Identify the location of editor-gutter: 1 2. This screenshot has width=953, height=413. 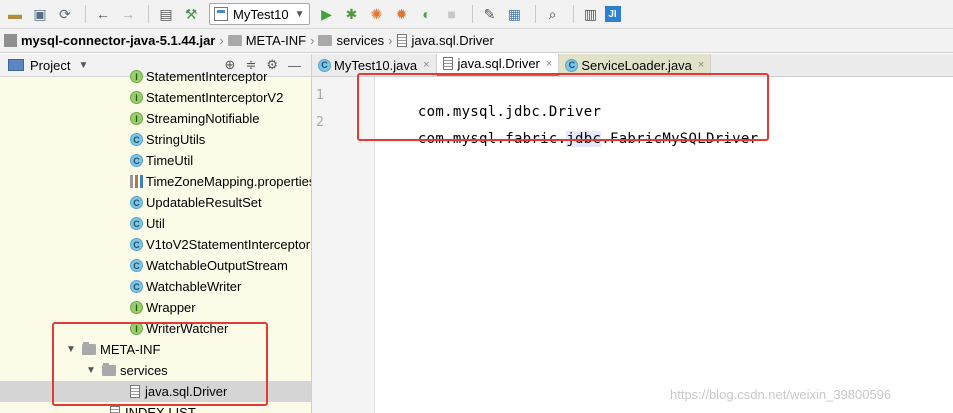
(343, 245).